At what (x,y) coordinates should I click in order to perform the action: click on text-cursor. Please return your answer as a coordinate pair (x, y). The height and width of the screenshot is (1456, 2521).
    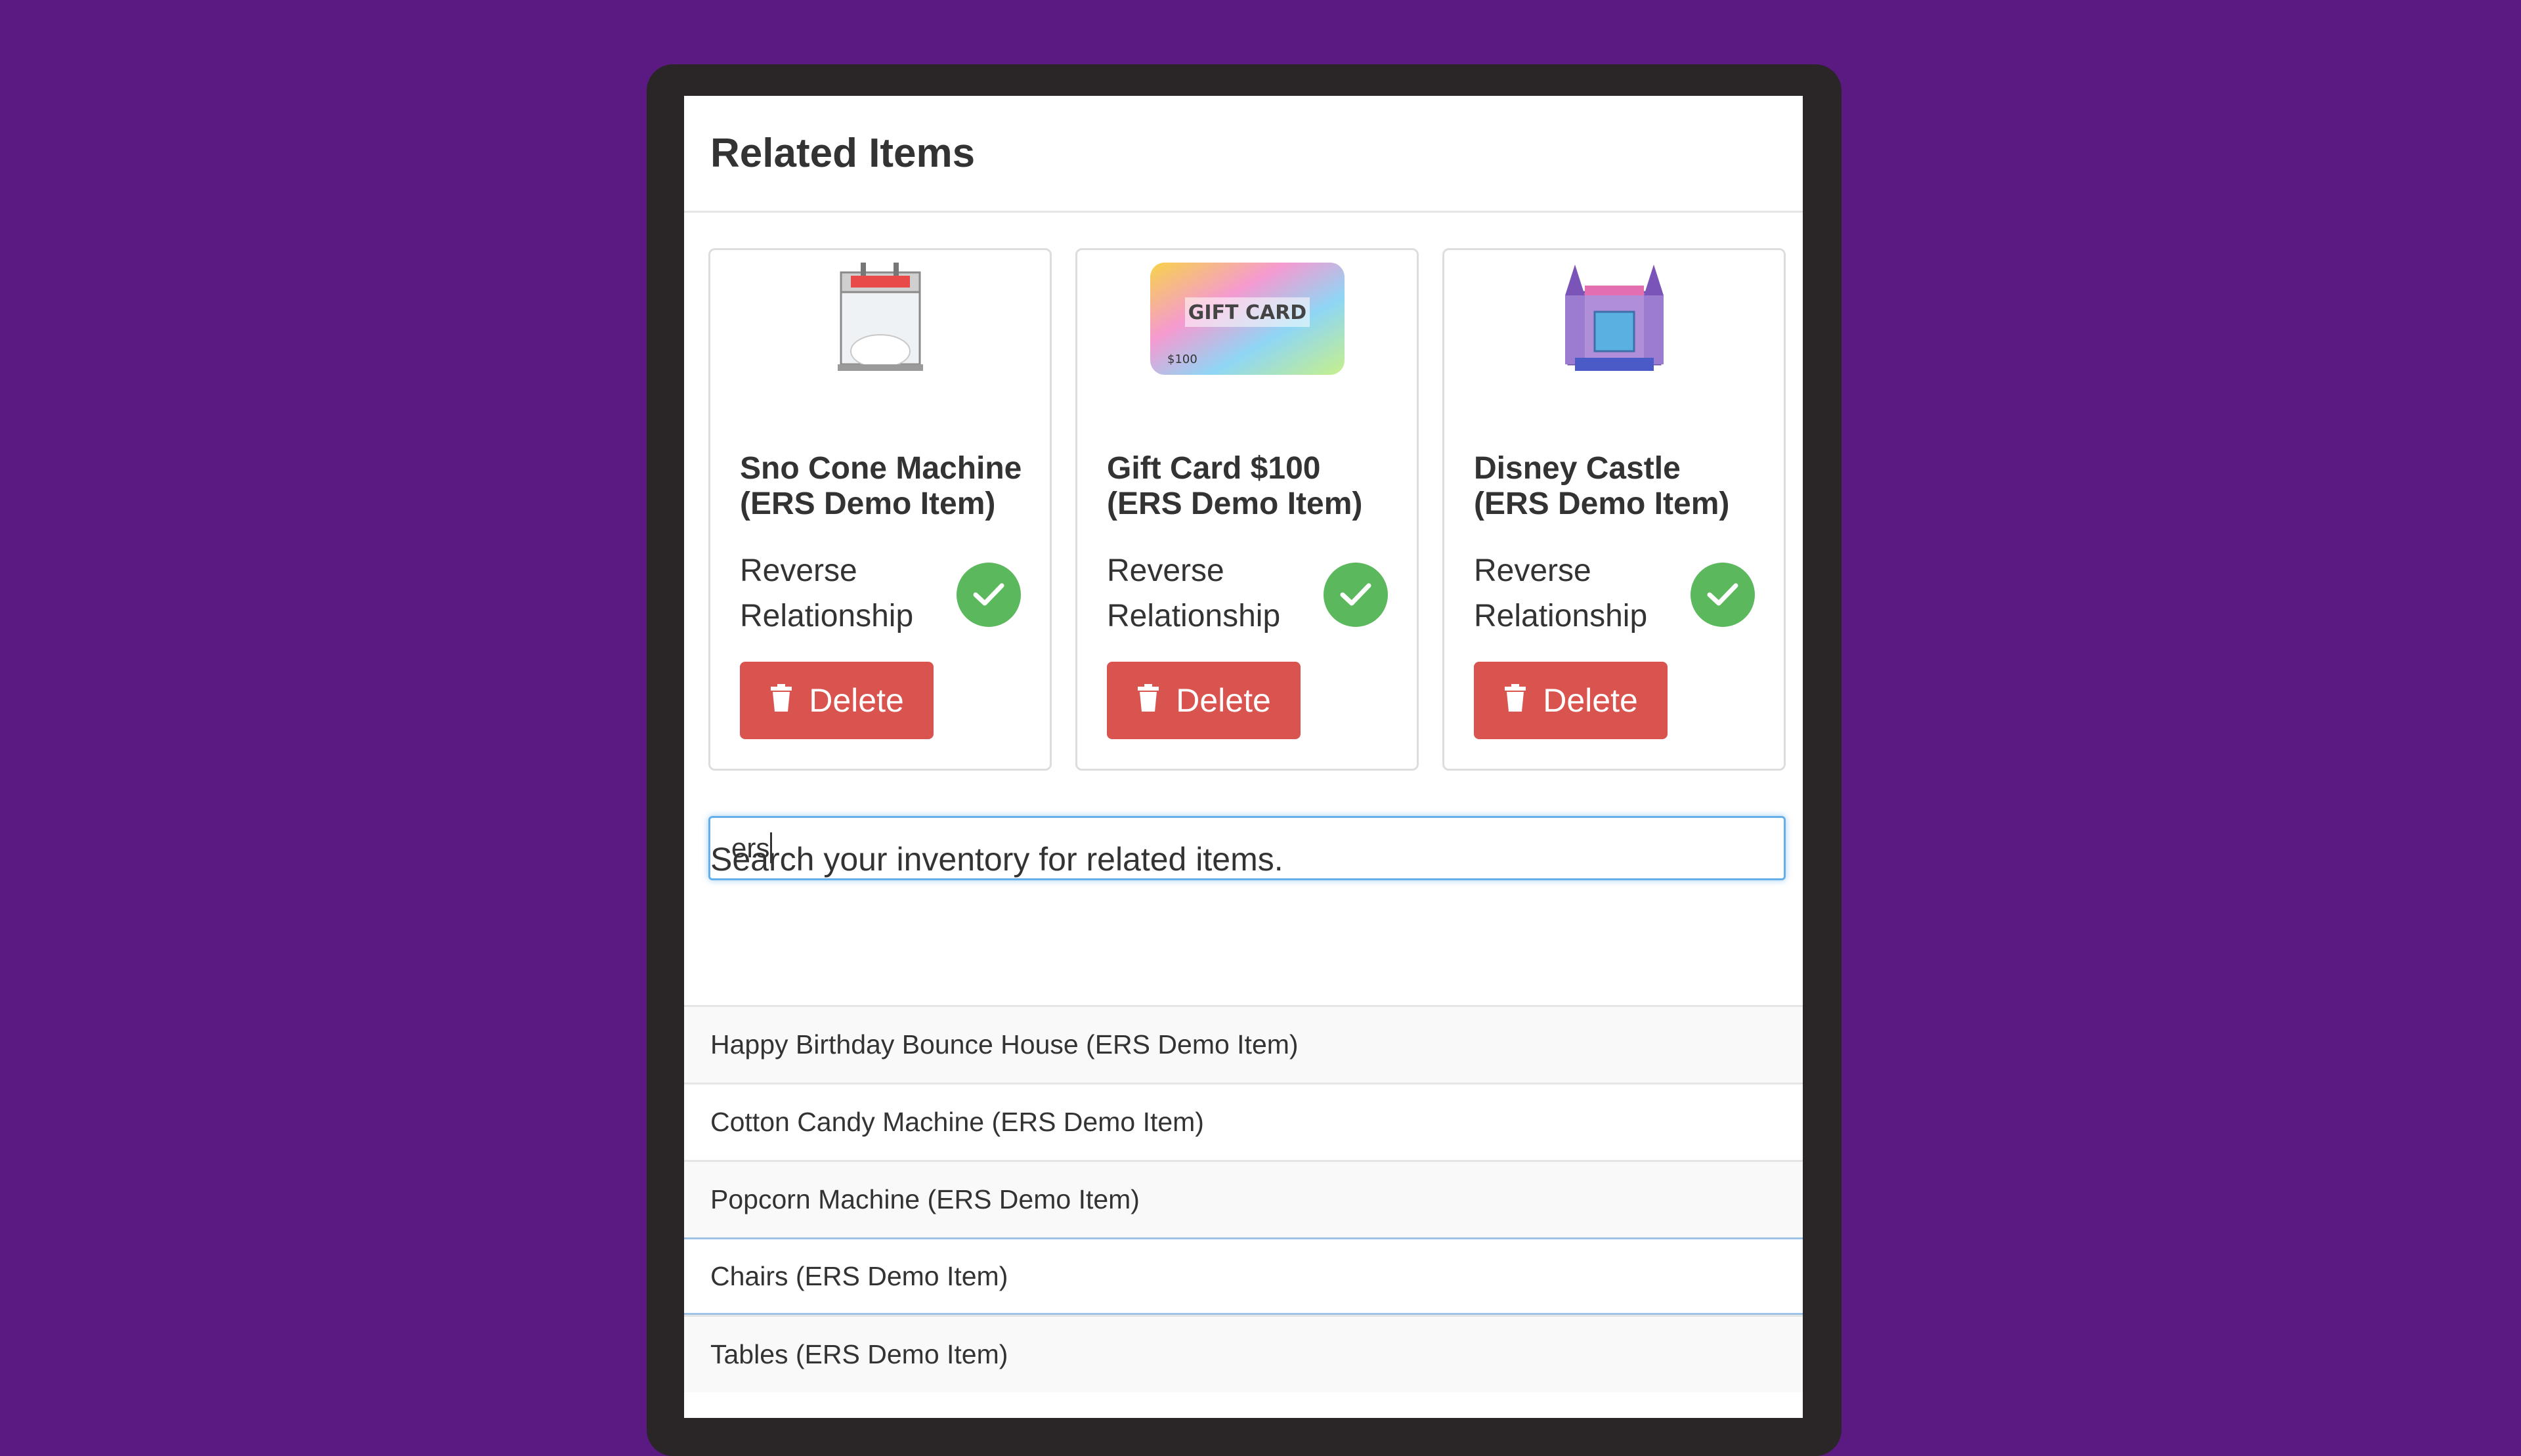
    Looking at the image, I should click on (771, 847).